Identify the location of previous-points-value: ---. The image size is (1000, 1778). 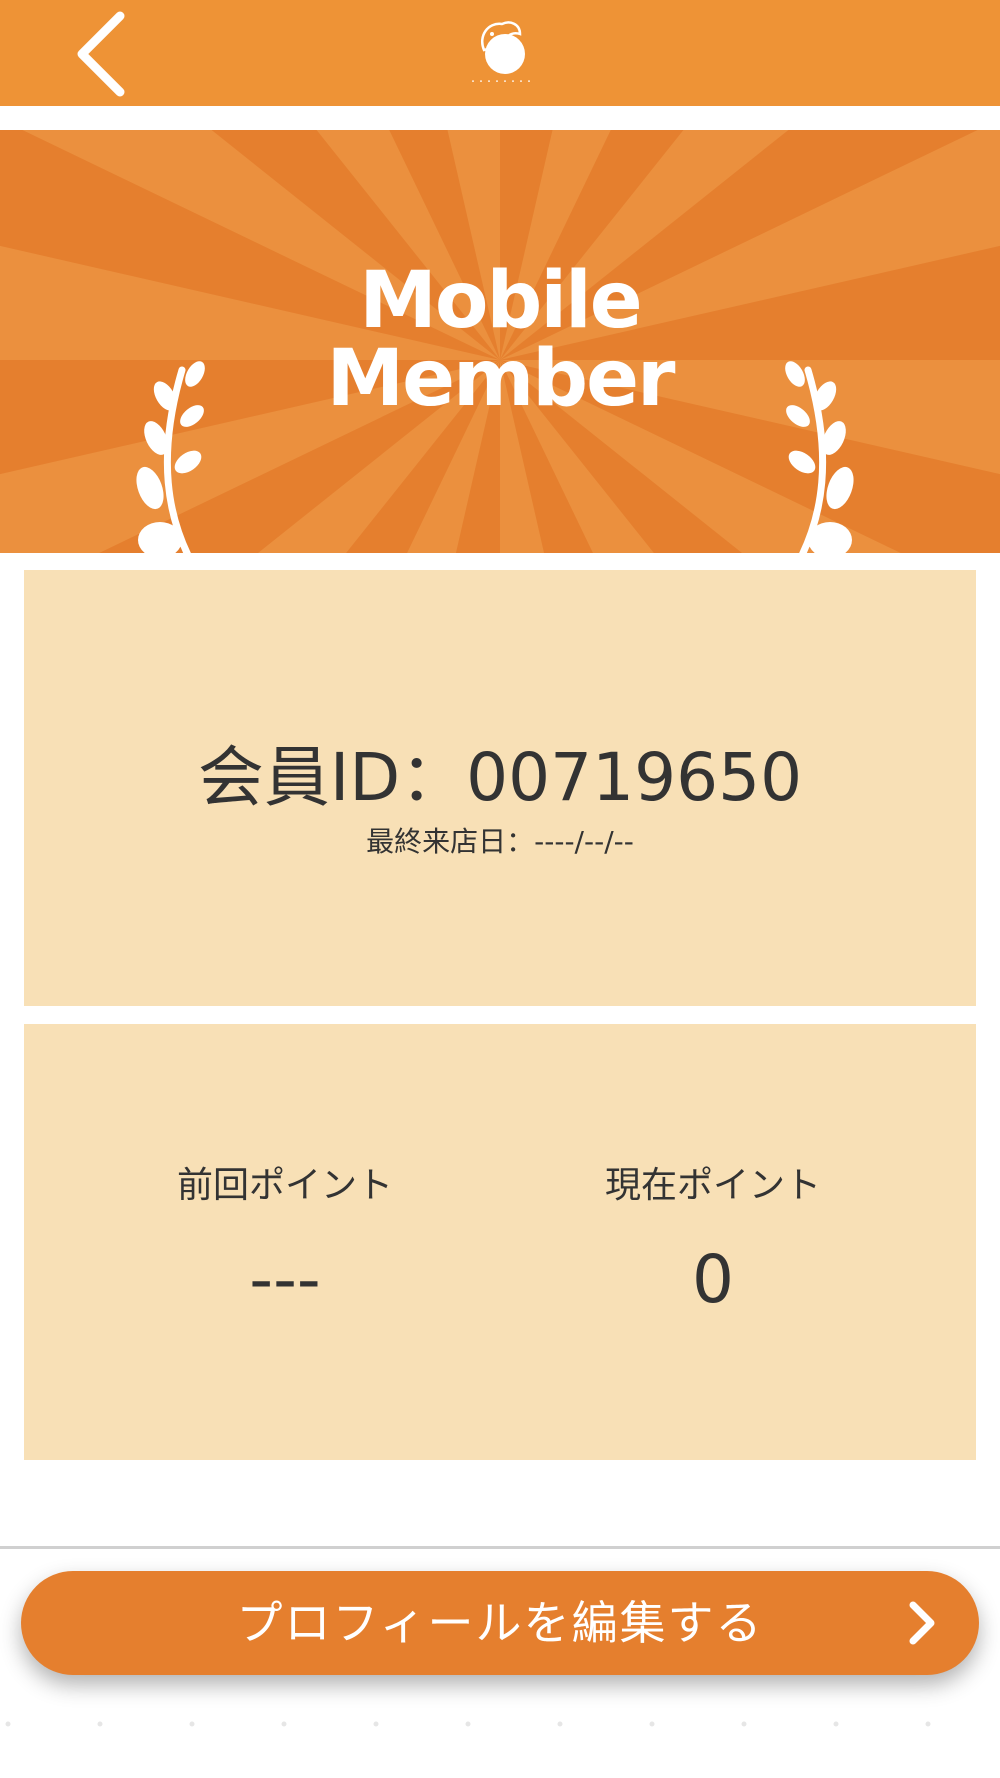
(285, 1279).